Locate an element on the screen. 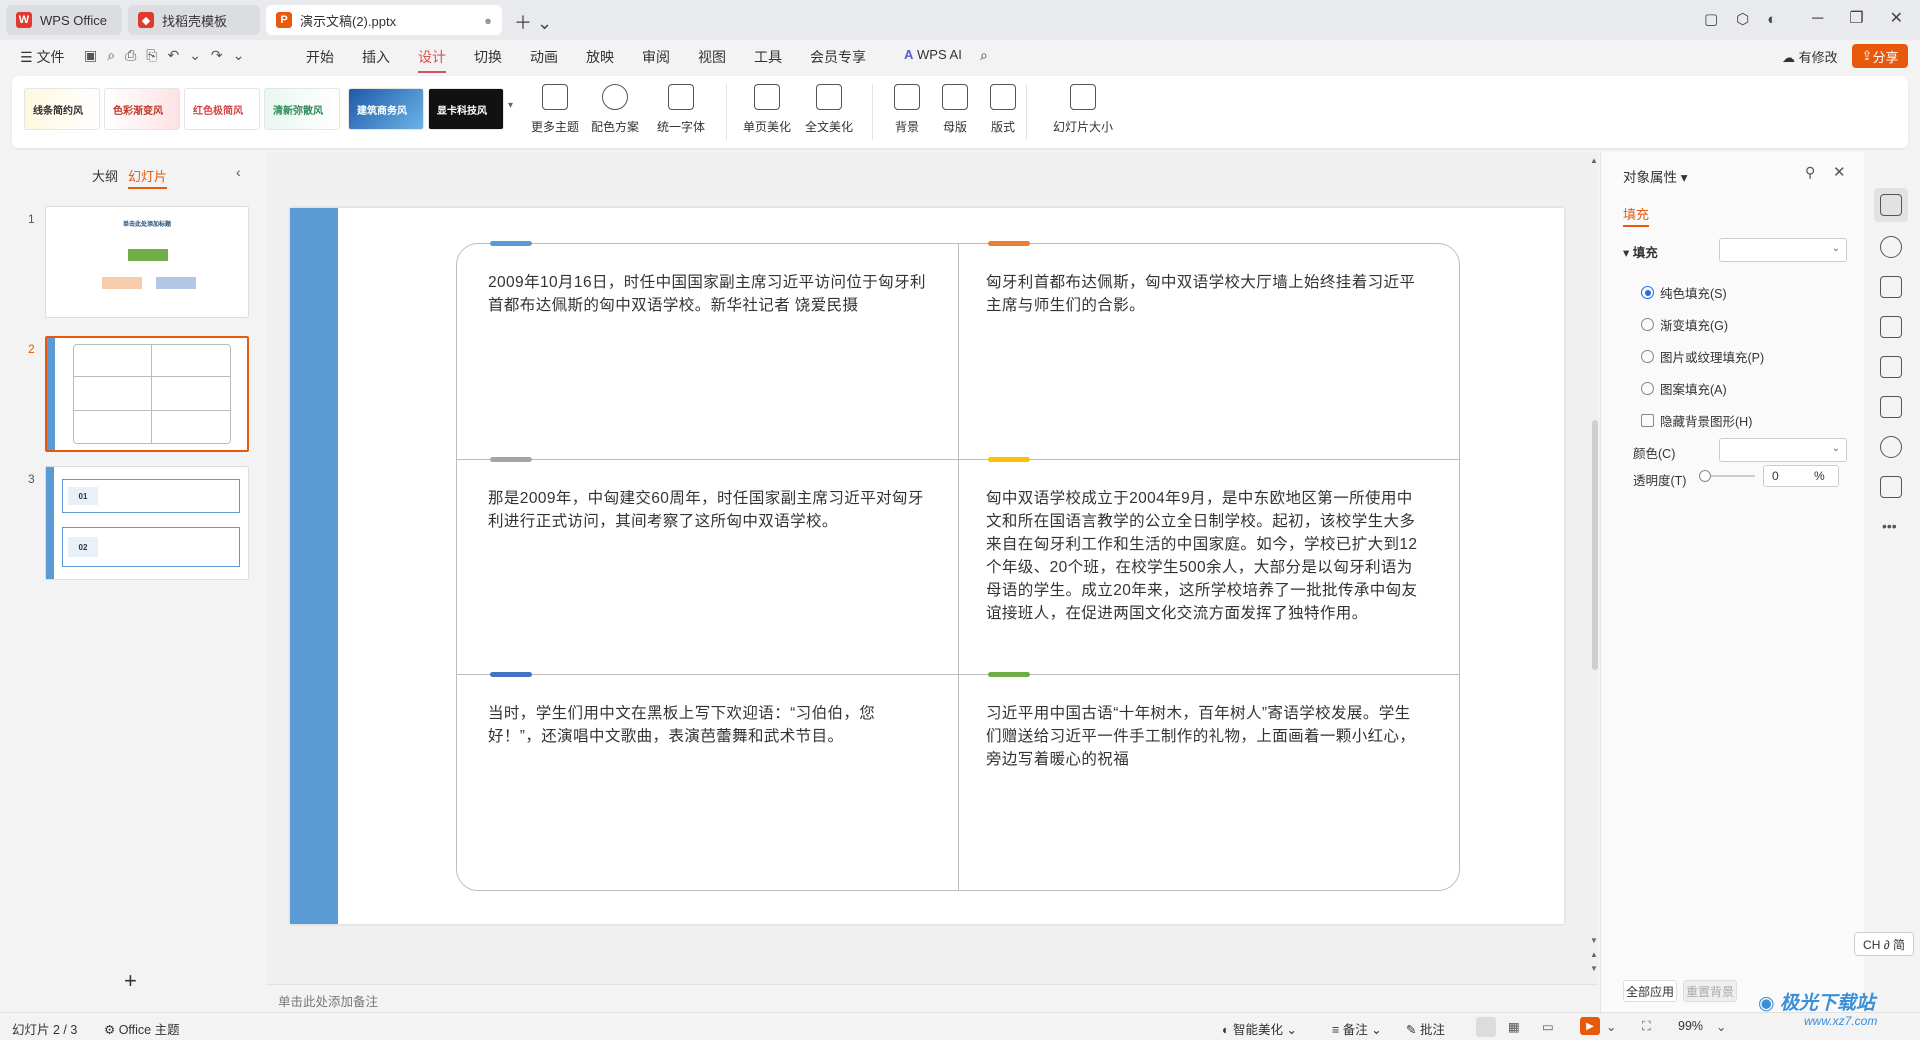 This screenshot has width=1920, height=1040. radio-gradient-fill: 渐变填充(G) is located at coordinates (1684, 324).